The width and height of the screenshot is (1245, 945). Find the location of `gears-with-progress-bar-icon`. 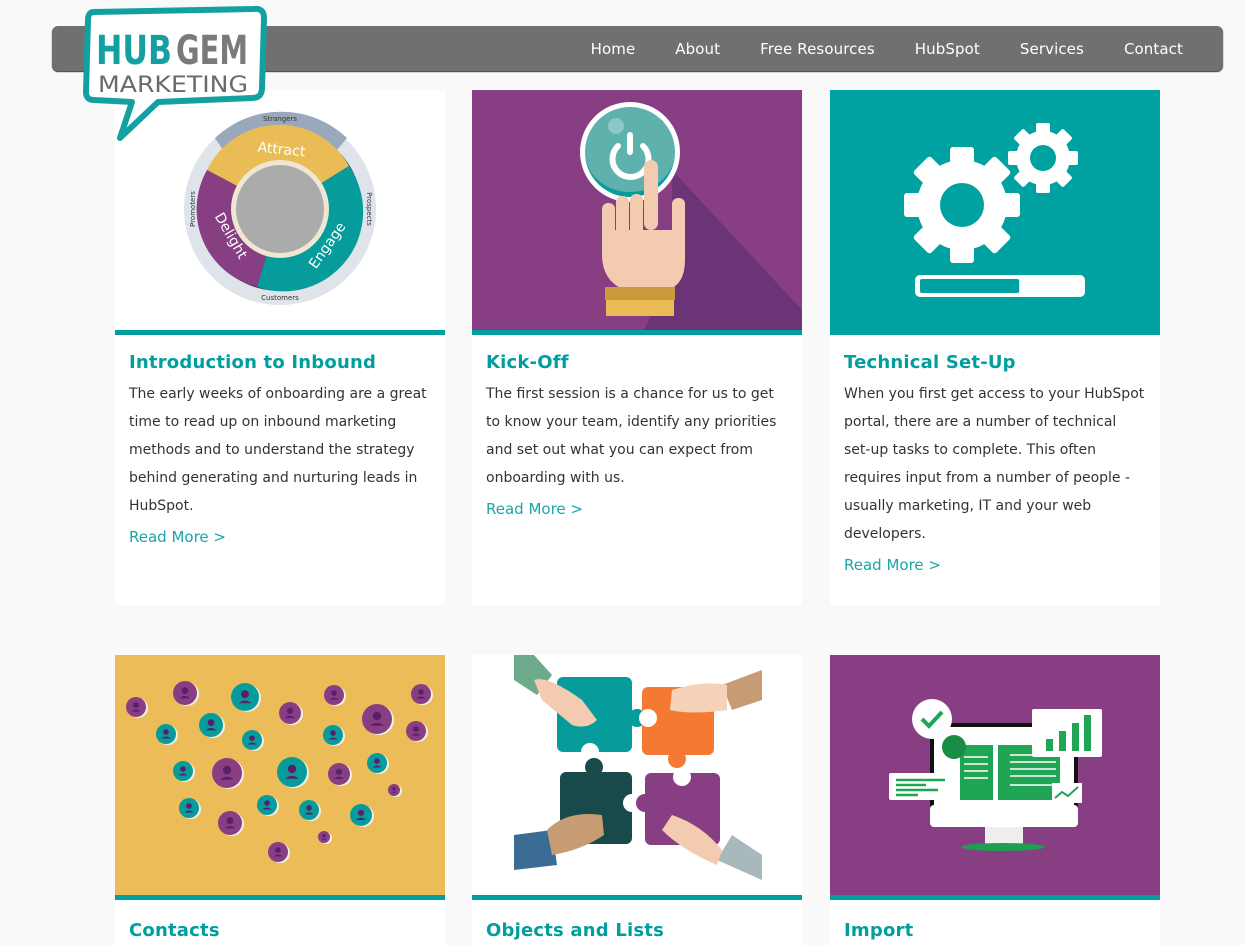

gears-with-progress-bar-icon is located at coordinates (994, 210).